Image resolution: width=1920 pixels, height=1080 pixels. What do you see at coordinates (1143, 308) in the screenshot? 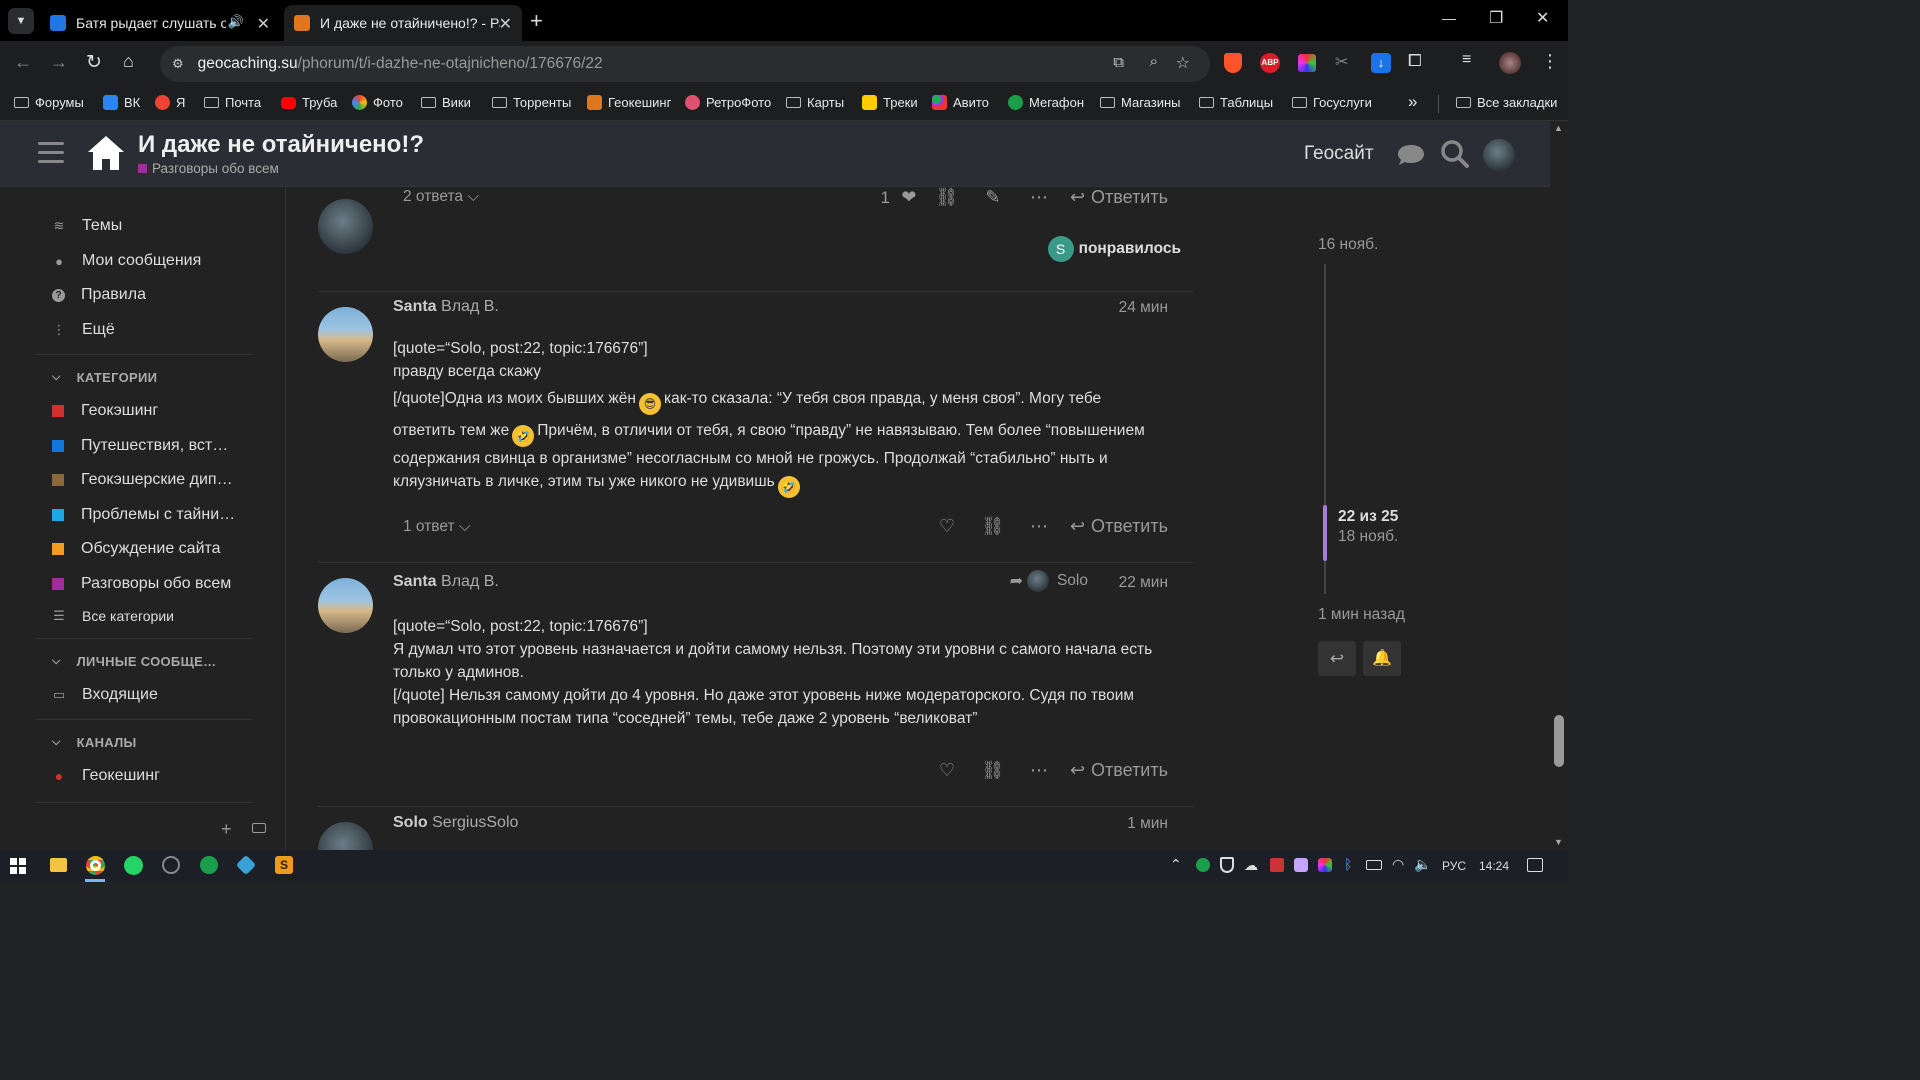
I see `post-time: 24 мин` at bounding box center [1143, 308].